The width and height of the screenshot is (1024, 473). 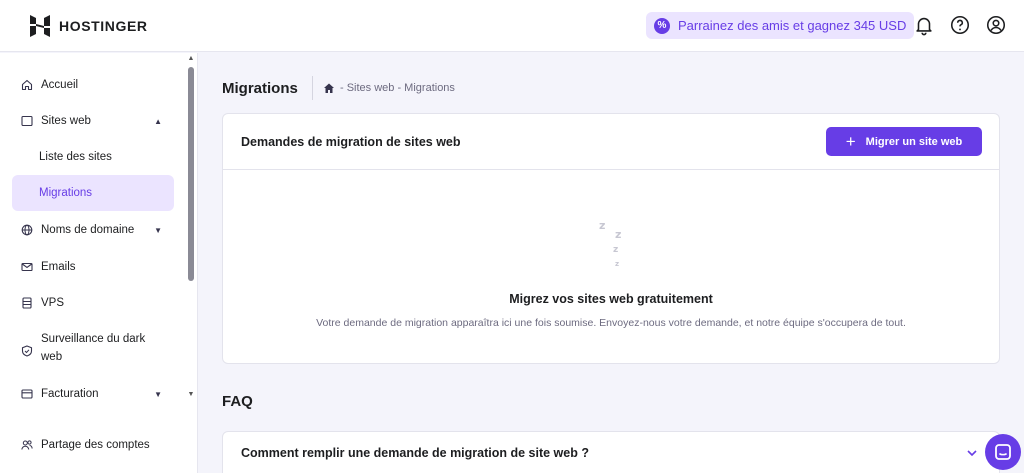 I want to click on sidebar-scrollbar: ▲ ▼, so click(x=191, y=263).